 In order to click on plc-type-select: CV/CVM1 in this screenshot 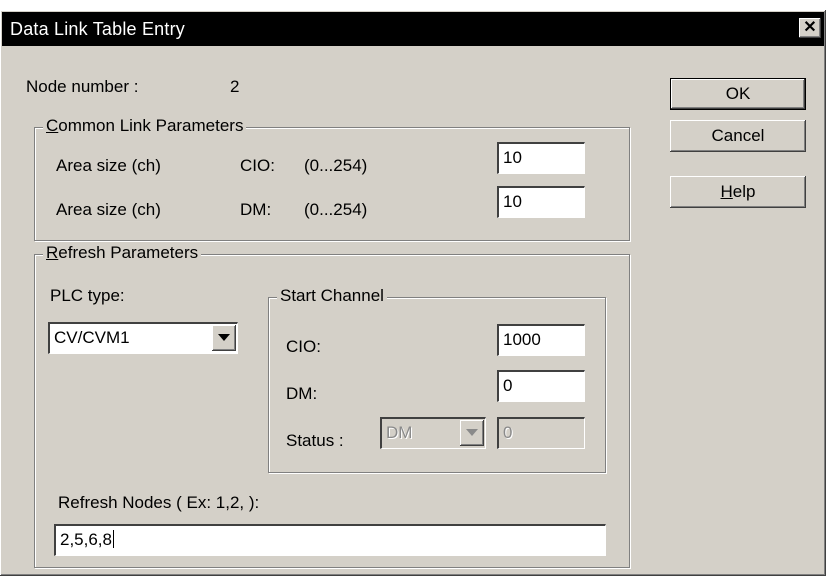, I will do `click(143, 338)`.